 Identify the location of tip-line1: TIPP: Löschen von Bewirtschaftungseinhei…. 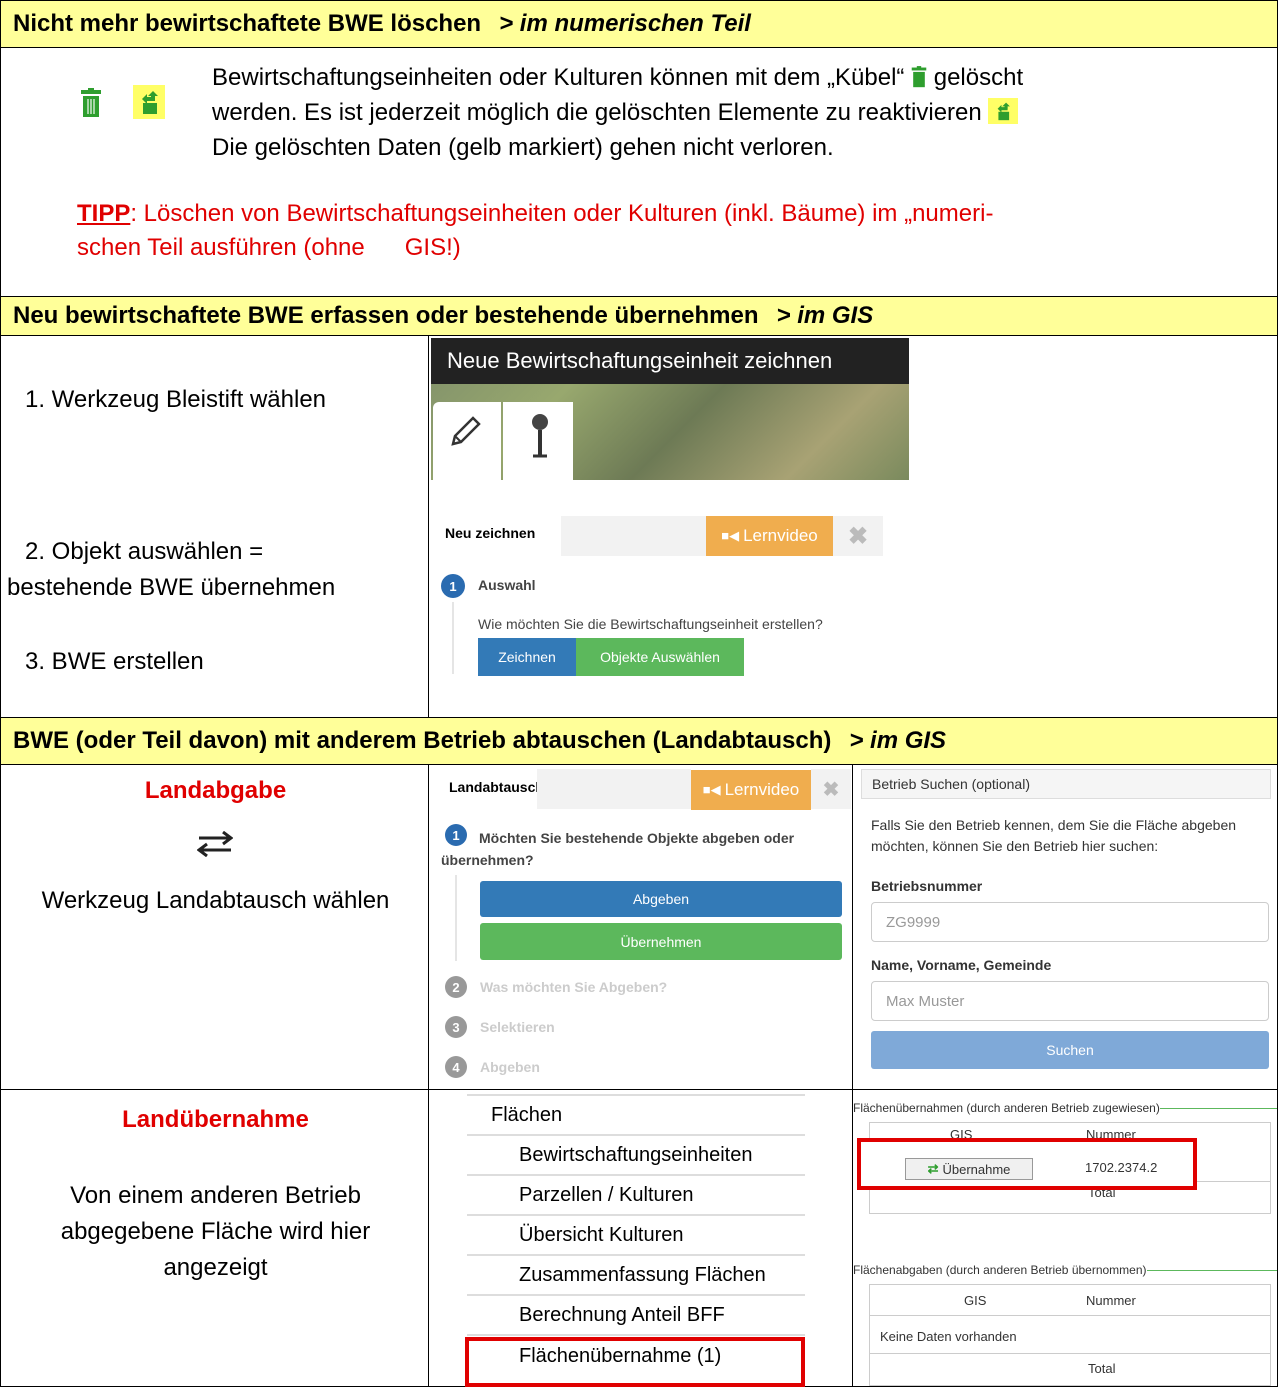
(535, 213).